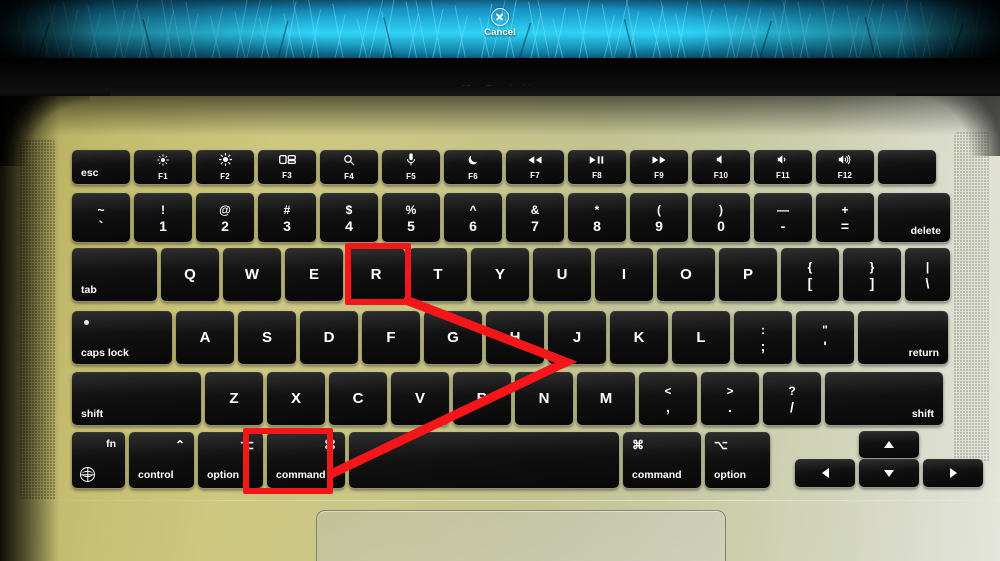 Image resolution: width=1000 pixels, height=561 pixels. What do you see at coordinates (101, 167) in the screenshot?
I see `key-esc: esc` at bounding box center [101, 167].